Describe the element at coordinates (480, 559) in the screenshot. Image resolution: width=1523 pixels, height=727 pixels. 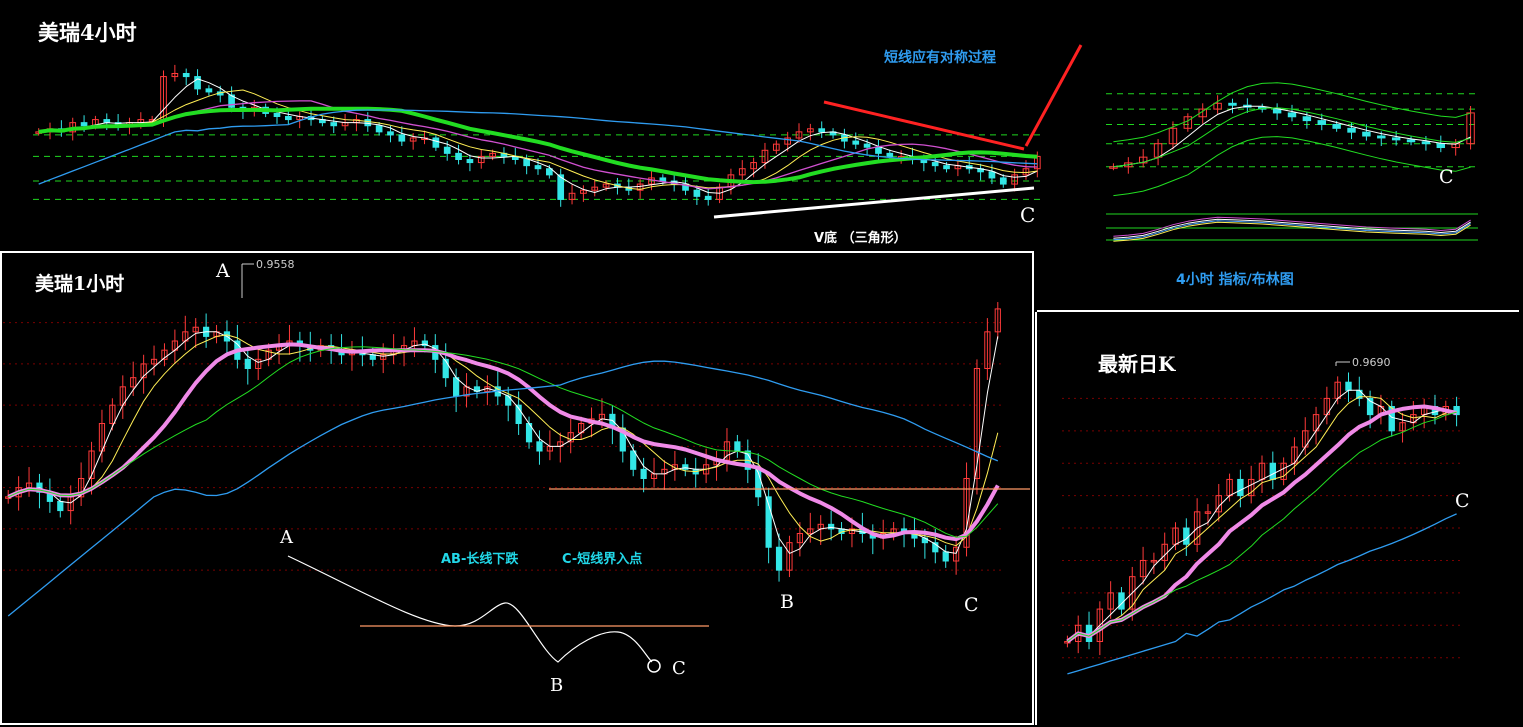
I see `sketch-caption-ab: AB-长线下跌` at that location.